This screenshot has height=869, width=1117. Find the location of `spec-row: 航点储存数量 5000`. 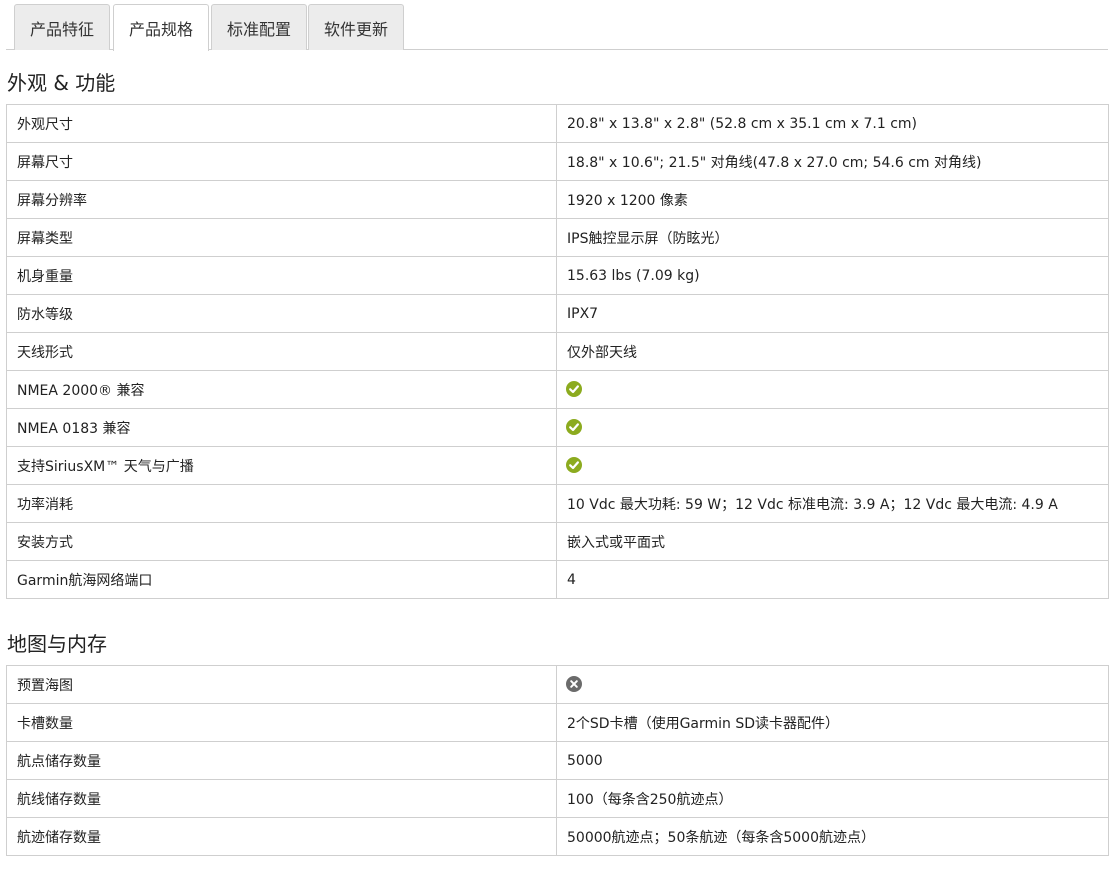

spec-row: 航点储存数量 5000 is located at coordinates (557, 760).